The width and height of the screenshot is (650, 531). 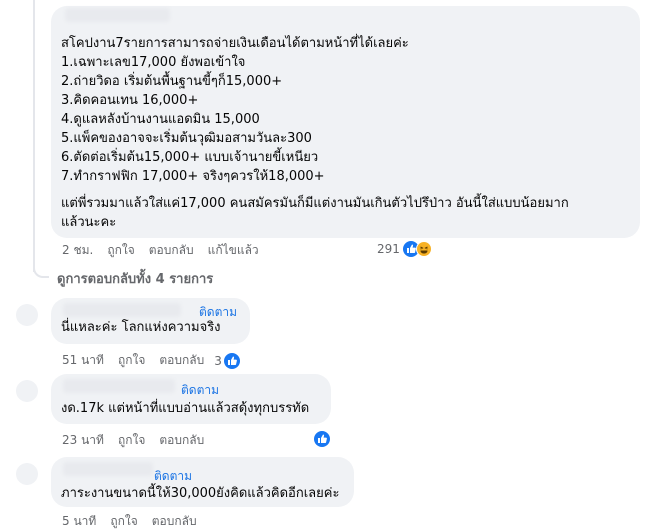 I want to click on reply-actions: 5 นาที ถูกใจ ตอบกลับ, so click(x=136, y=521).